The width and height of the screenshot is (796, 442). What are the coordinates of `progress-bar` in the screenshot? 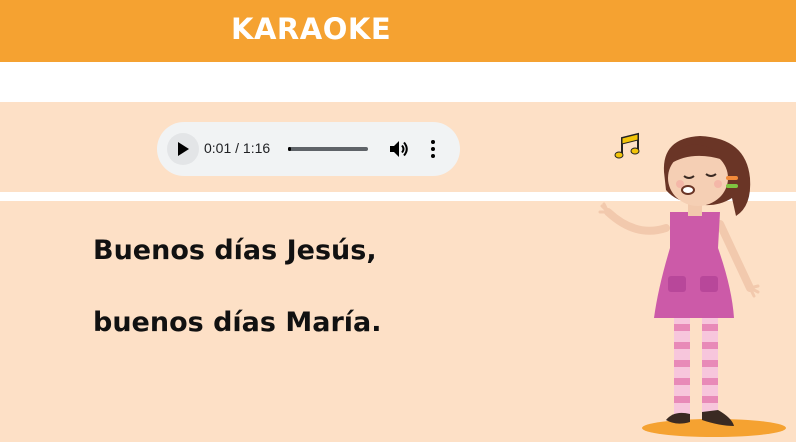 It's located at (328, 149).